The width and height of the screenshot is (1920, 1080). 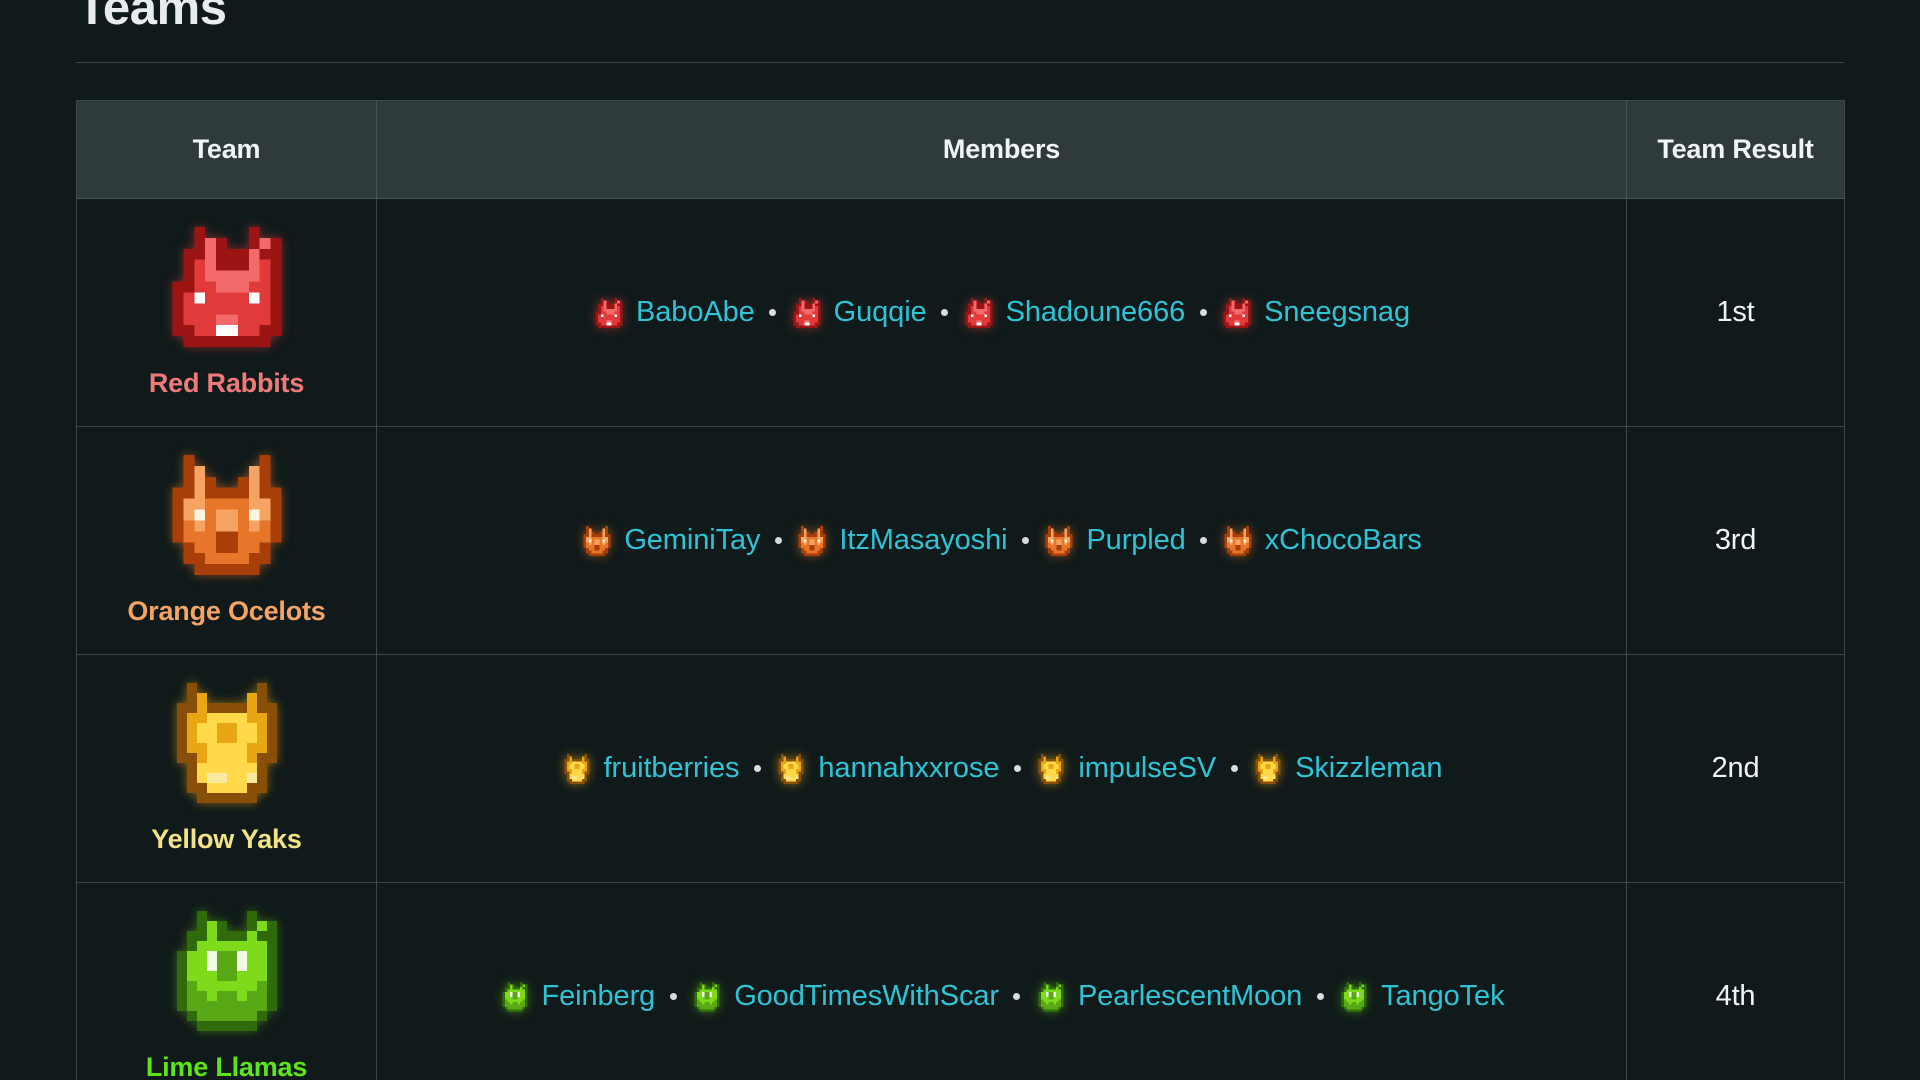 I want to click on members-cell: GeminiTay ItzMasayoshi Purpled xChocoBars, so click(x=1001, y=540).